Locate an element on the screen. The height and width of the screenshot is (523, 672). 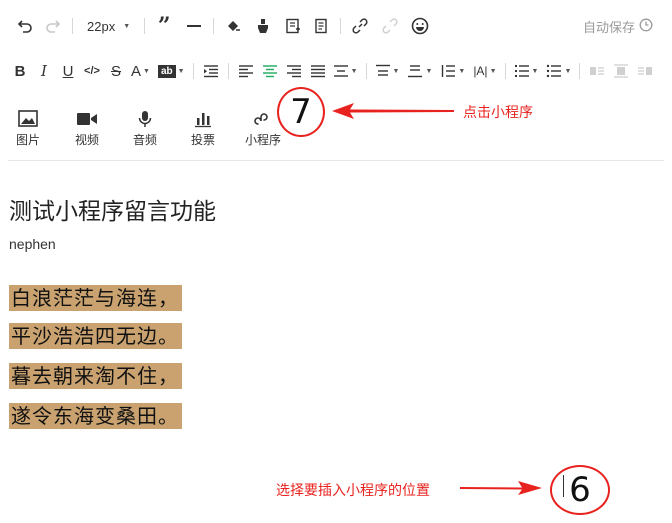
poem-line: 平沙浩浩四无边。 is located at coordinates (95, 336).